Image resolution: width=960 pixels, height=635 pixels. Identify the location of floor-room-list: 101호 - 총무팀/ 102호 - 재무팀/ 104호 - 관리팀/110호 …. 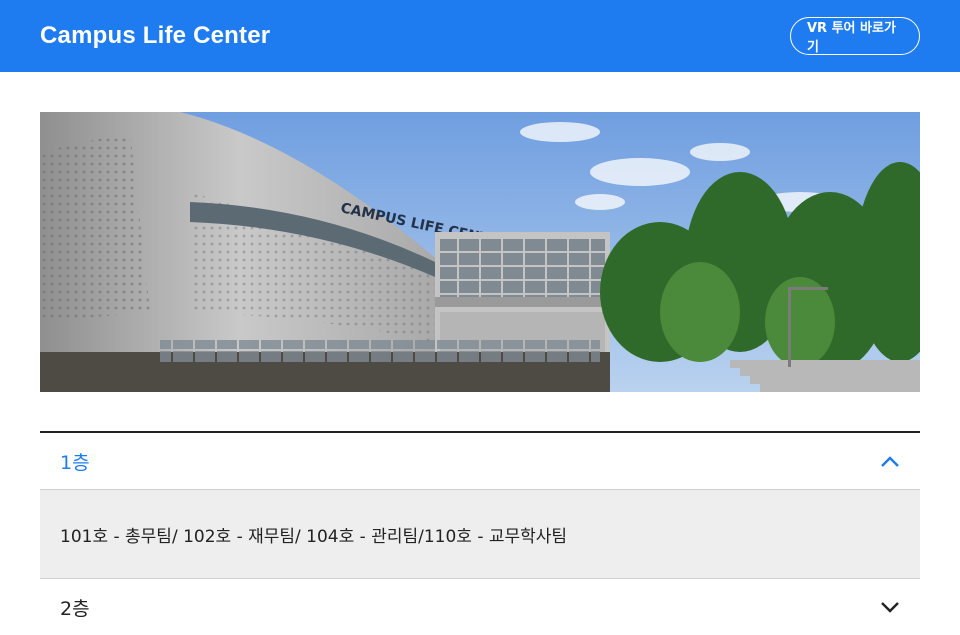
(314, 536).